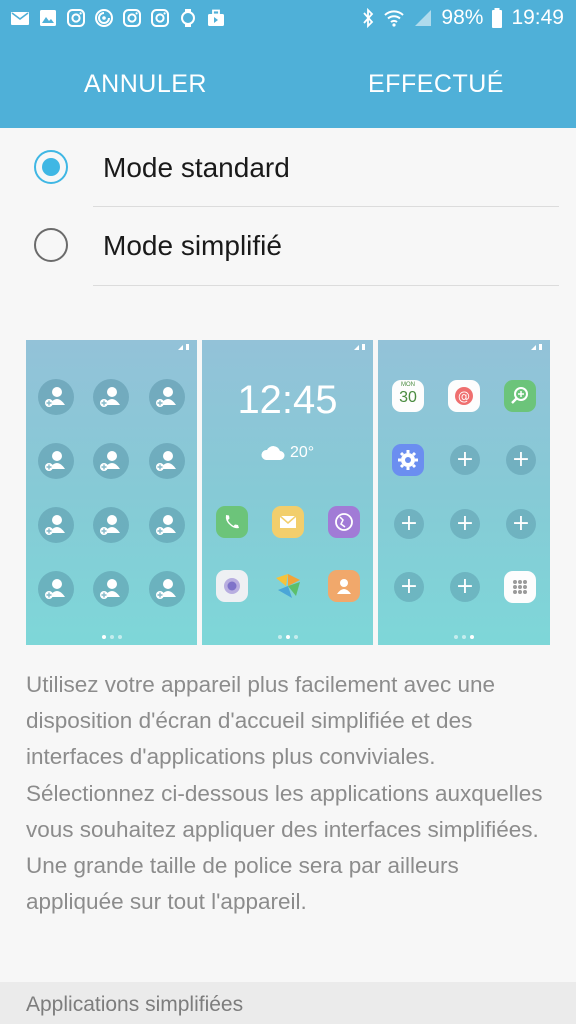 Image resolution: width=576 pixels, height=1024 pixels. I want to click on calendar-app-icon: MON 30, so click(408, 396).